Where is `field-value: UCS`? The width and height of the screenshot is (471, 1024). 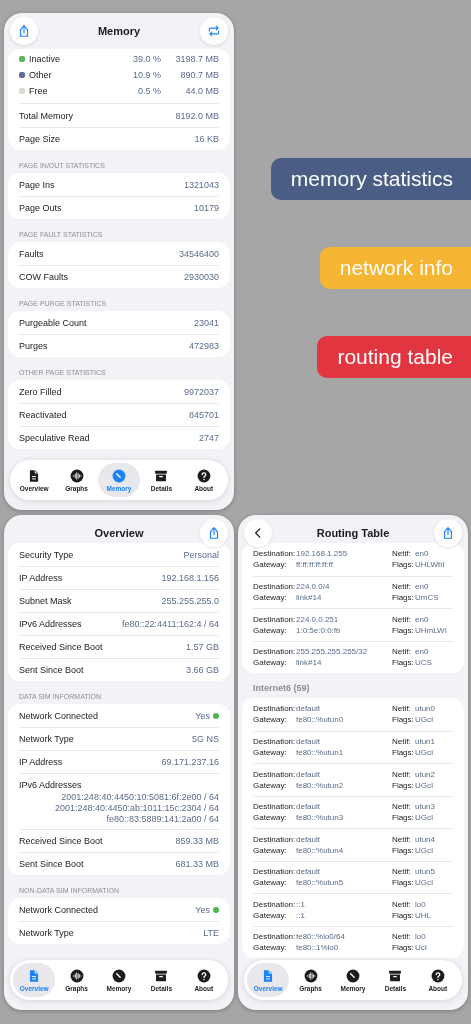 field-value: UCS is located at coordinates (424, 663).